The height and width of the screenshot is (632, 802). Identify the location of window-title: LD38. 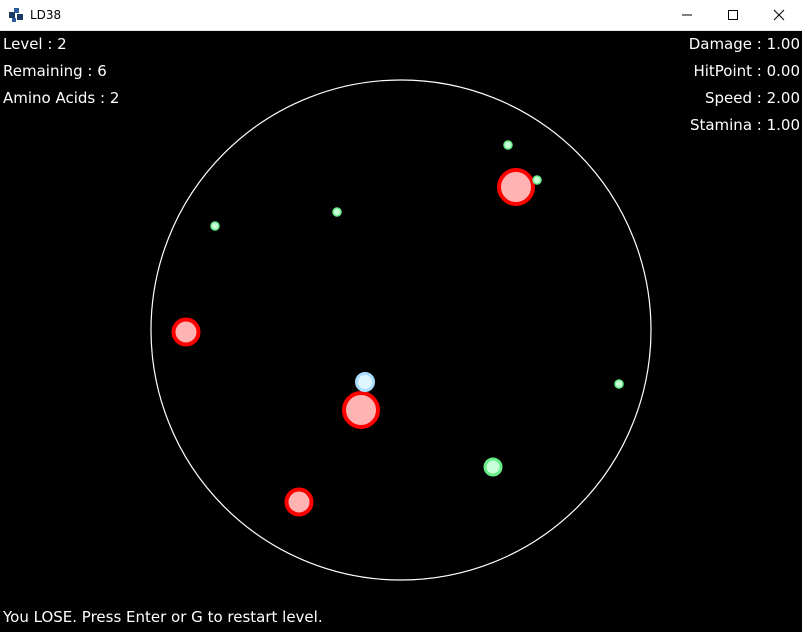
(46, 15).